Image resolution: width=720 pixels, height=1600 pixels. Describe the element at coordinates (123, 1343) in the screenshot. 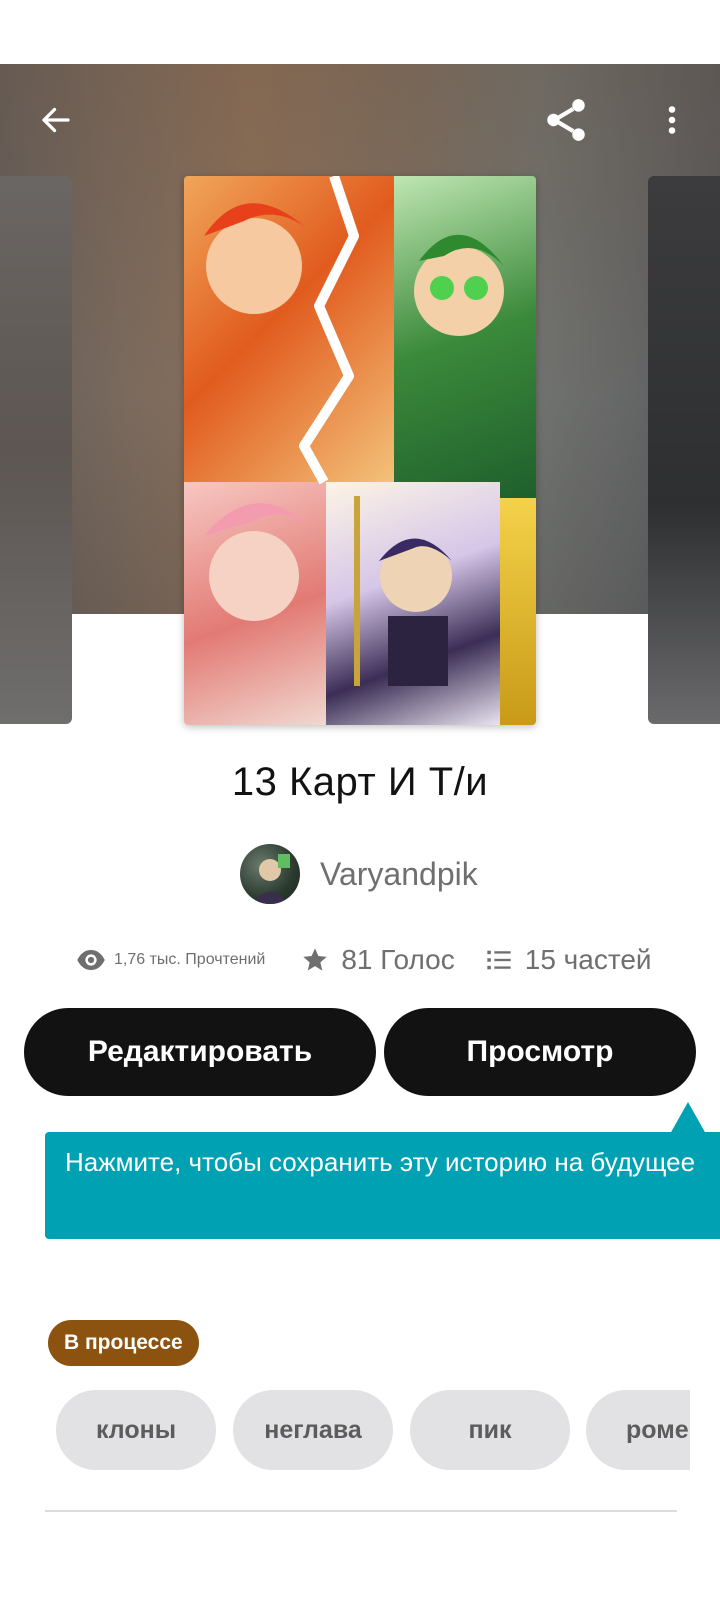

I see `status-badge: В процессе` at that location.